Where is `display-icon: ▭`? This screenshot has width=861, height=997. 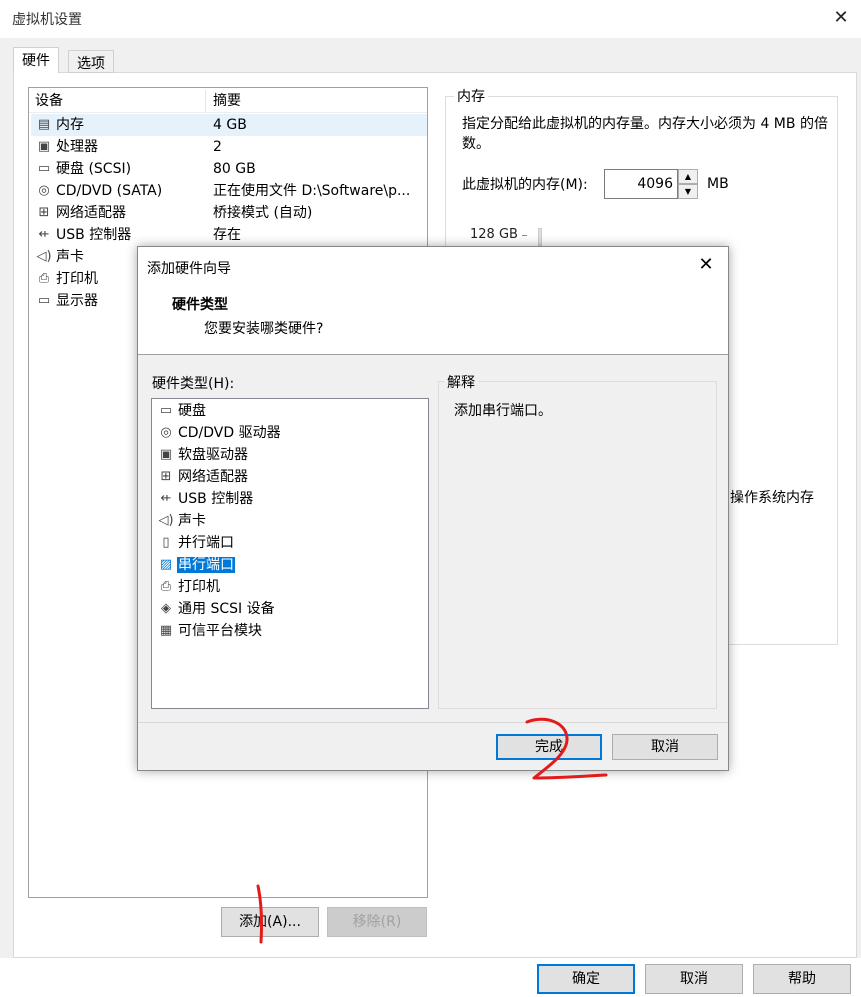 display-icon: ▭ is located at coordinates (44, 300).